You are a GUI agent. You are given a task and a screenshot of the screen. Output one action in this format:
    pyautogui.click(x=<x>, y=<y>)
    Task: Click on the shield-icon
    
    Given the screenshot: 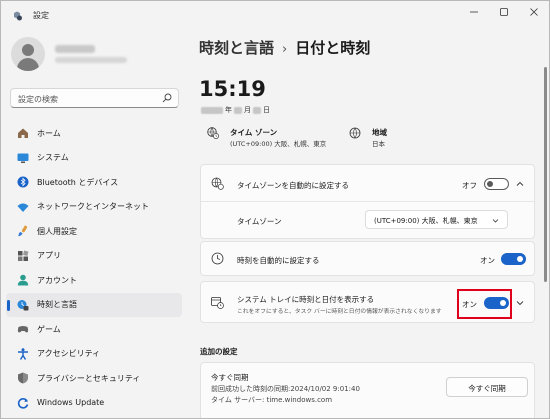 What is the action you would take?
    pyautogui.click(x=23, y=378)
    